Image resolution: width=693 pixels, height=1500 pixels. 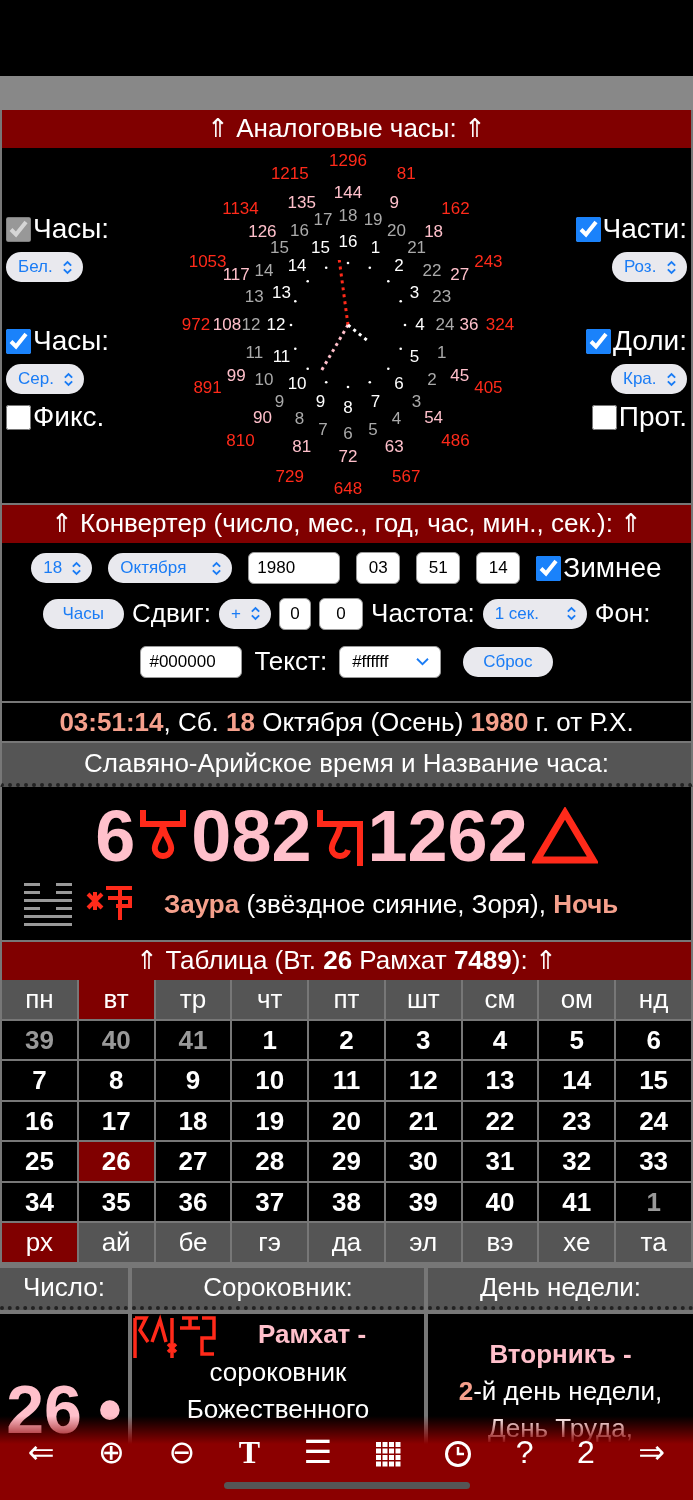 I want to click on forward-button: ⇒, so click(x=652, y=1452).